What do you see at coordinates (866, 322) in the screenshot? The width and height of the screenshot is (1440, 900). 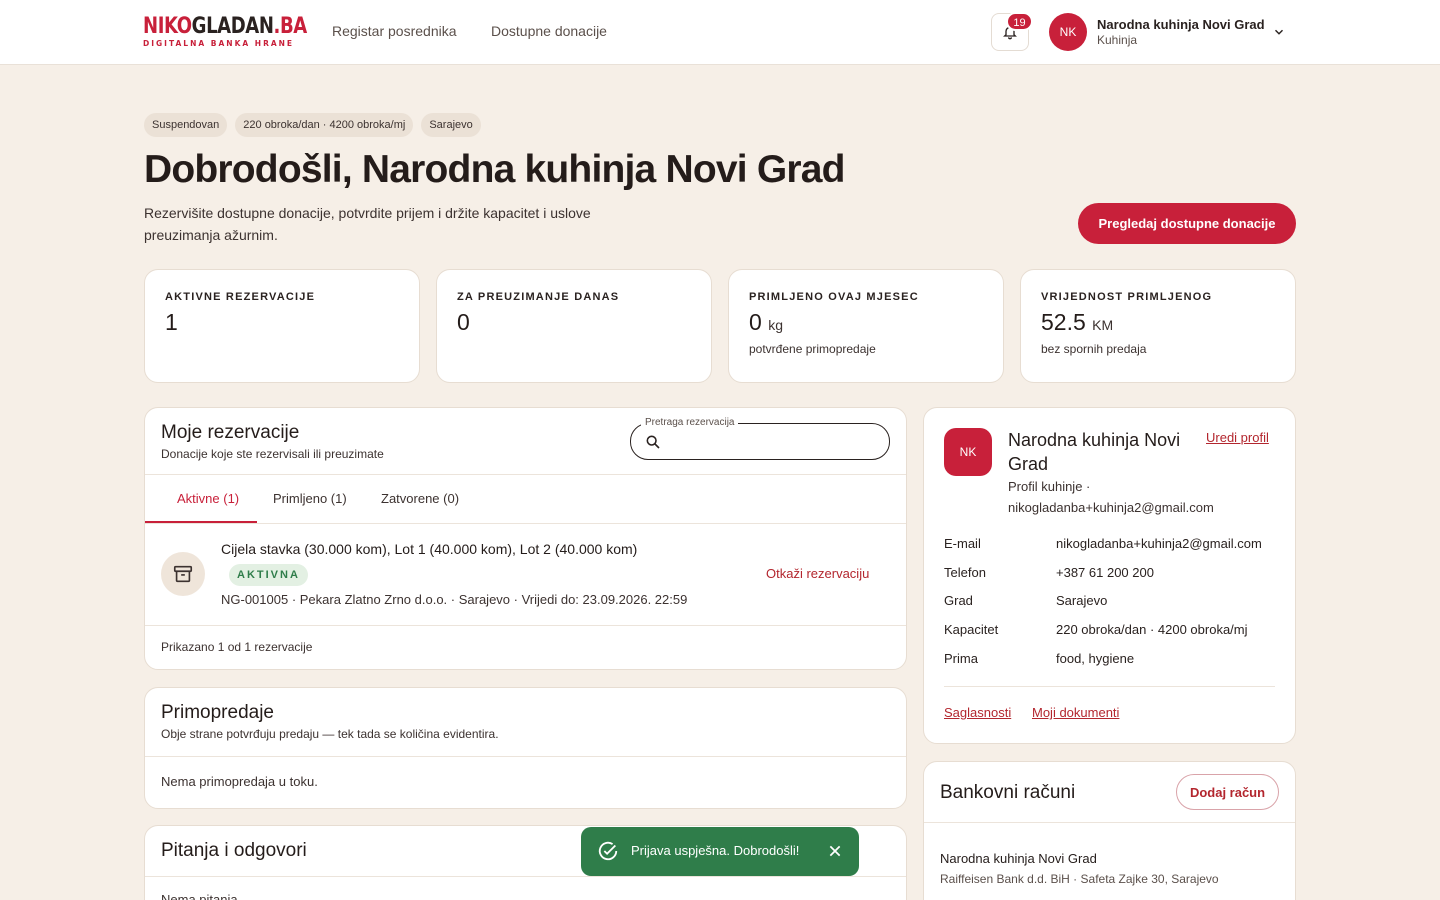 I see `stat-value: 0 kg` at bounding box center [866, 322].